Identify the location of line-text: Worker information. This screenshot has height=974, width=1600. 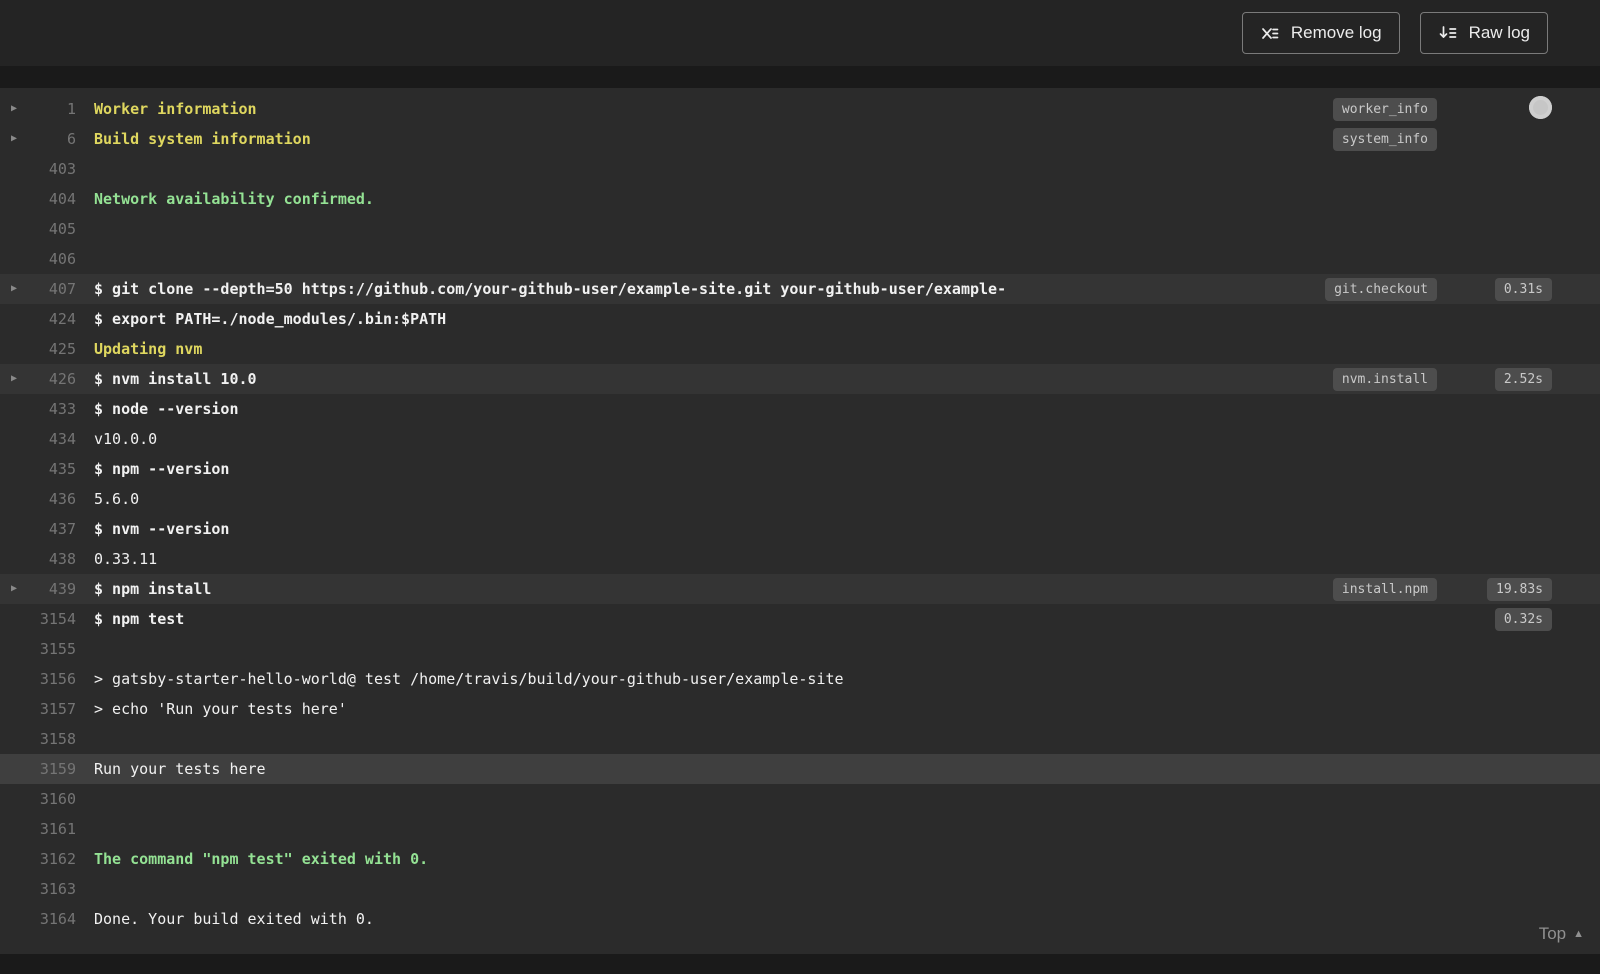
(175, 109).